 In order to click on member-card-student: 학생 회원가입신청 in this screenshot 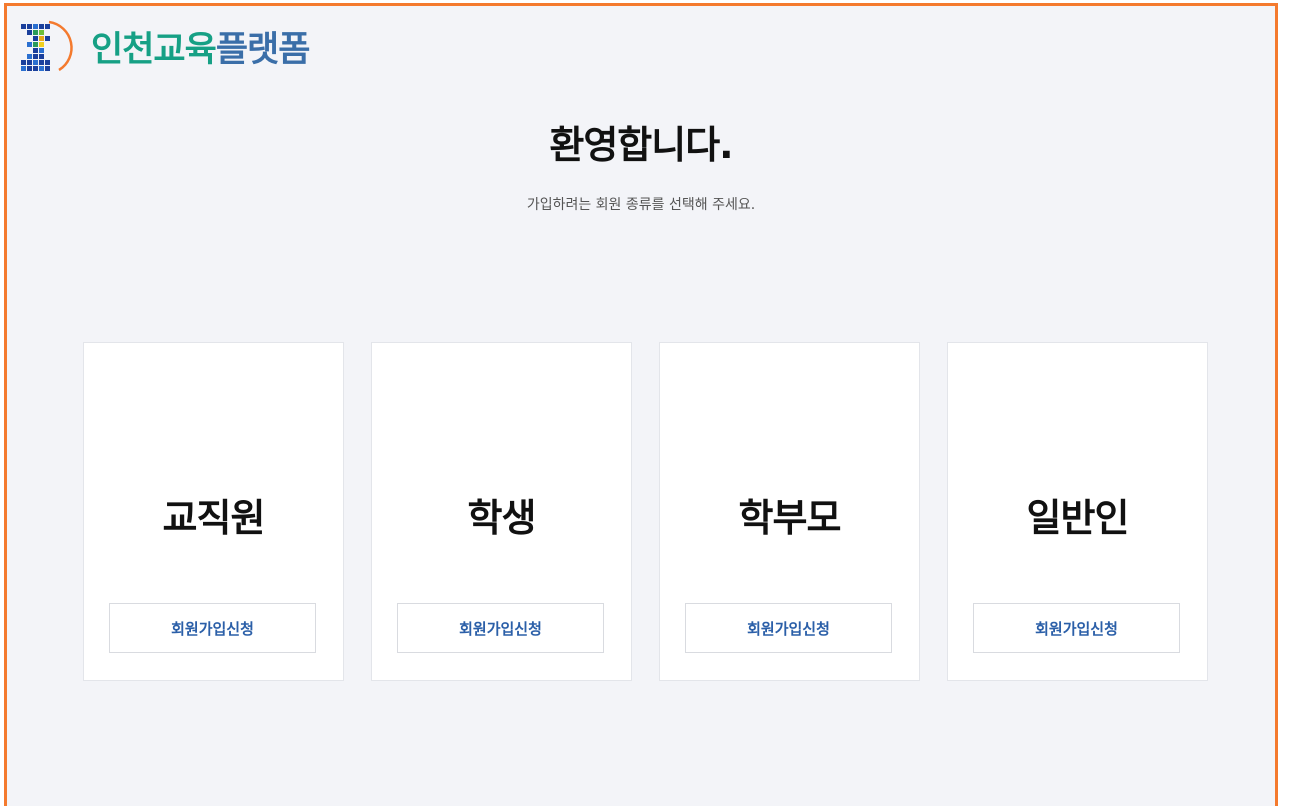, I will do `click(501, 511)`.